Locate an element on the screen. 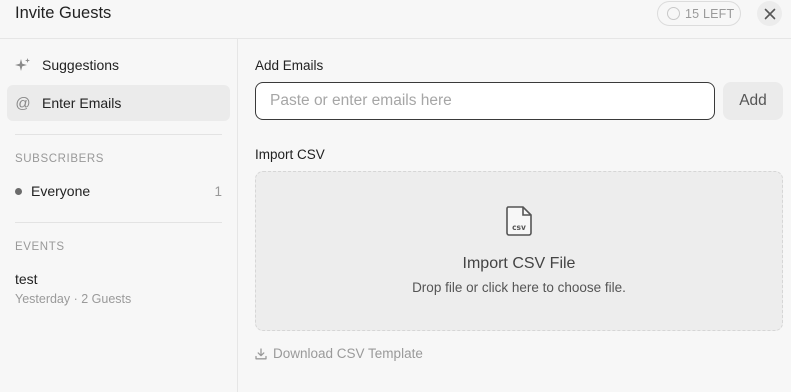  add-button: Add is located at coordinates (753, 101).